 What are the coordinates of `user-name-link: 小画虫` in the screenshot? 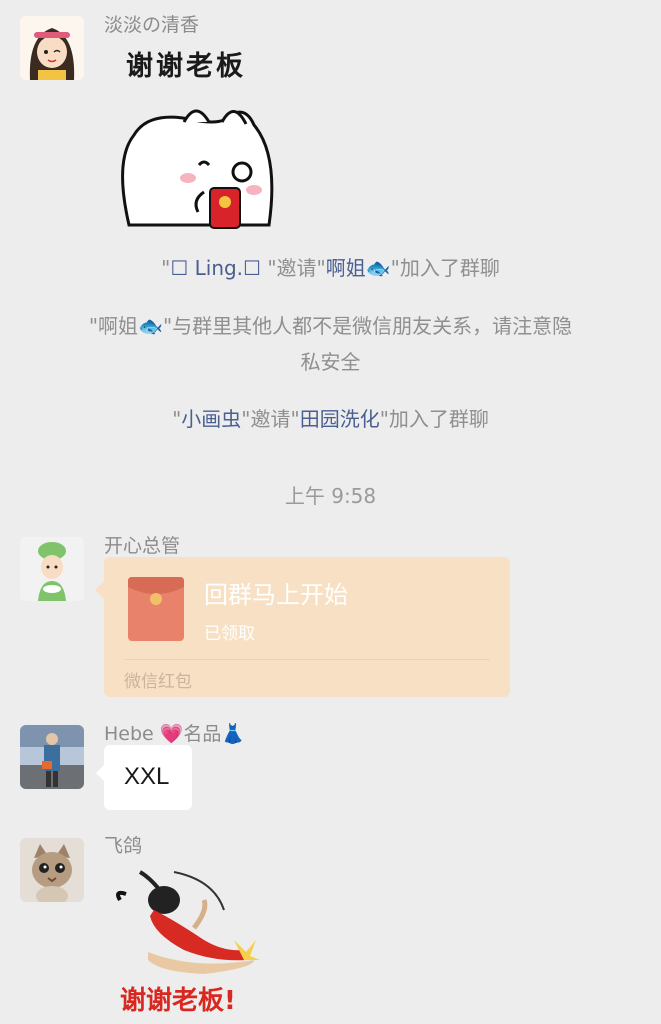 It's located at (211, 419).